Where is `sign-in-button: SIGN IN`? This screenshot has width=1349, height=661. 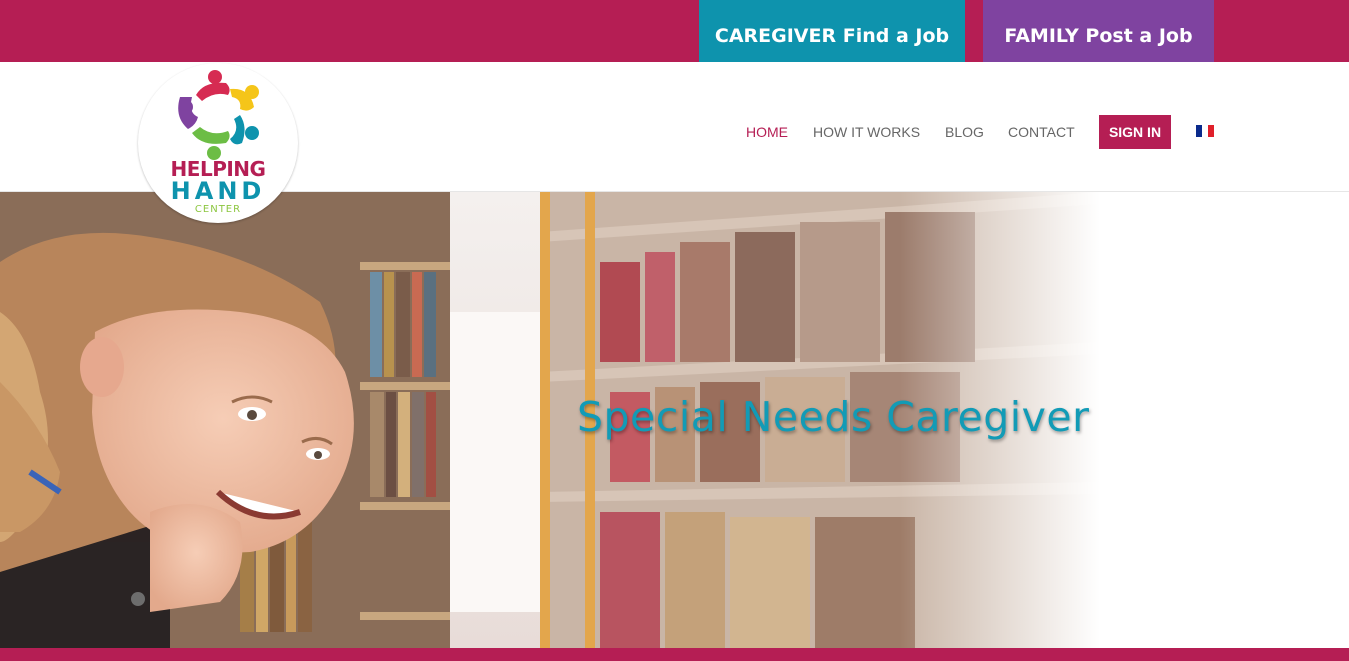 sign-in-button: SIGN IN is located at coordinates (1135, 132).